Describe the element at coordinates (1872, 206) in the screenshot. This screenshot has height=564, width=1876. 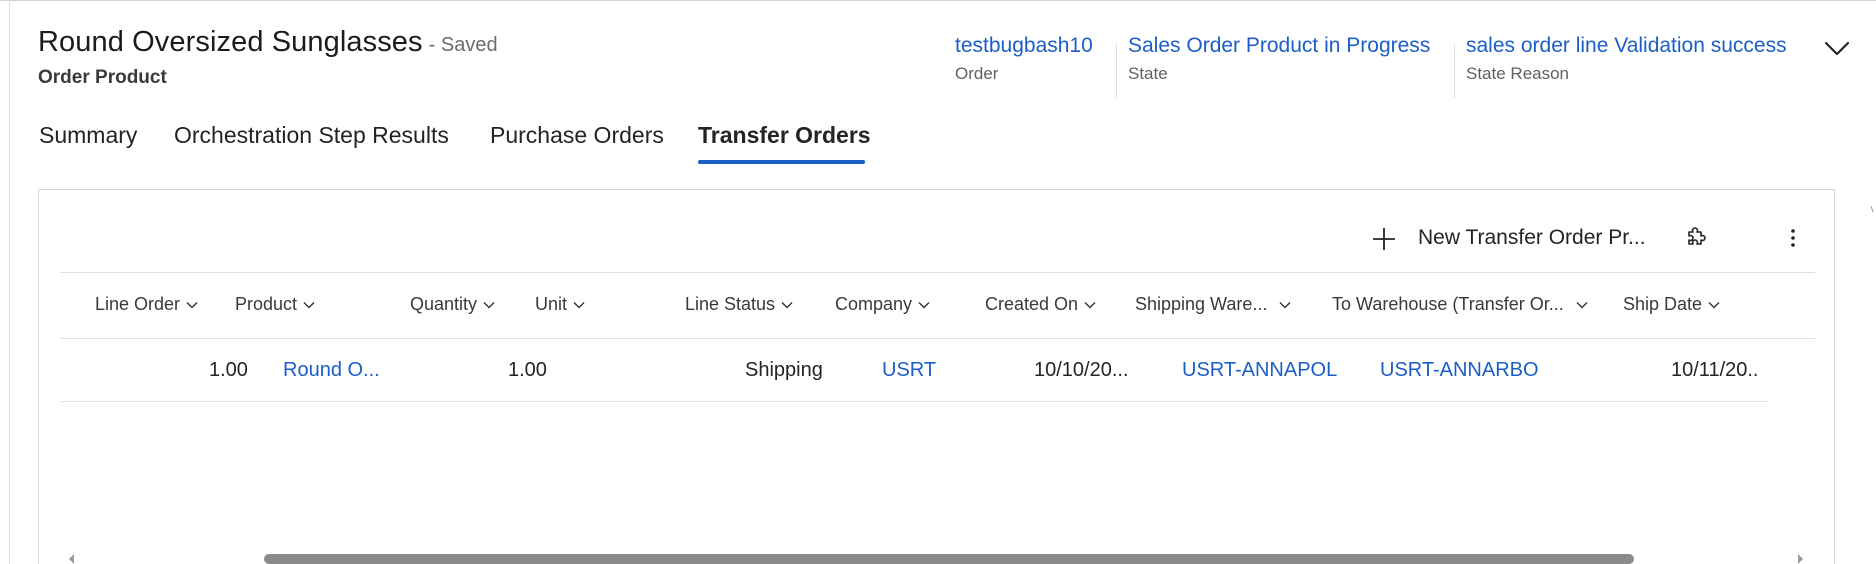
I see `edge-mark` at that location.